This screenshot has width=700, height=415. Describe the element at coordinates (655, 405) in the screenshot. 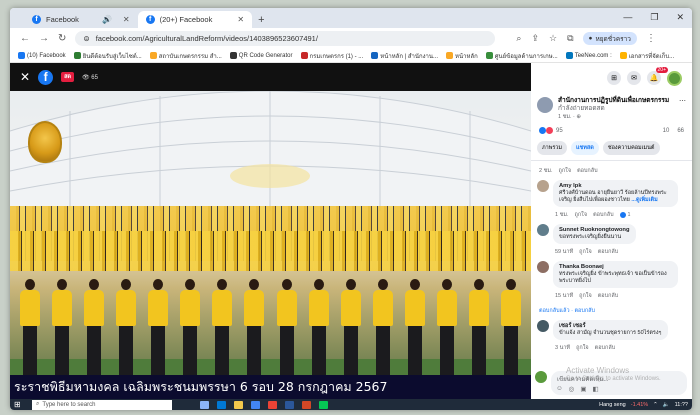

I see `network-icon: ⌃` at that location.